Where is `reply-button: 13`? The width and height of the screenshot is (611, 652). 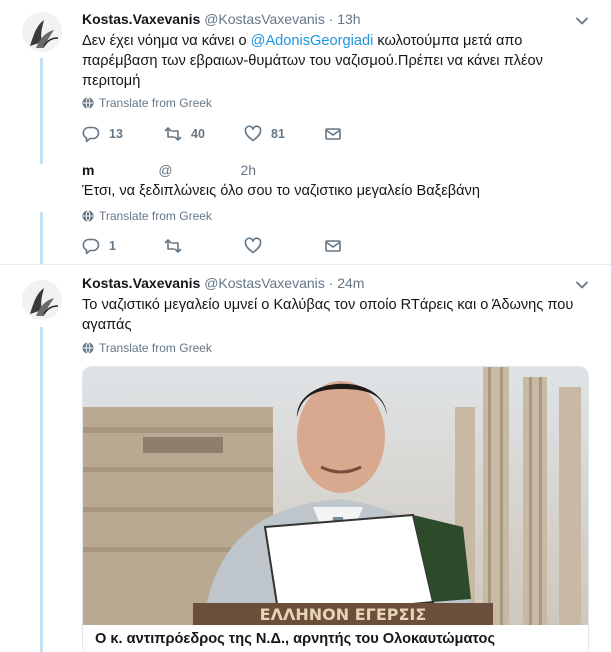 reply-button: 13 is located at coordinates (102, 134).